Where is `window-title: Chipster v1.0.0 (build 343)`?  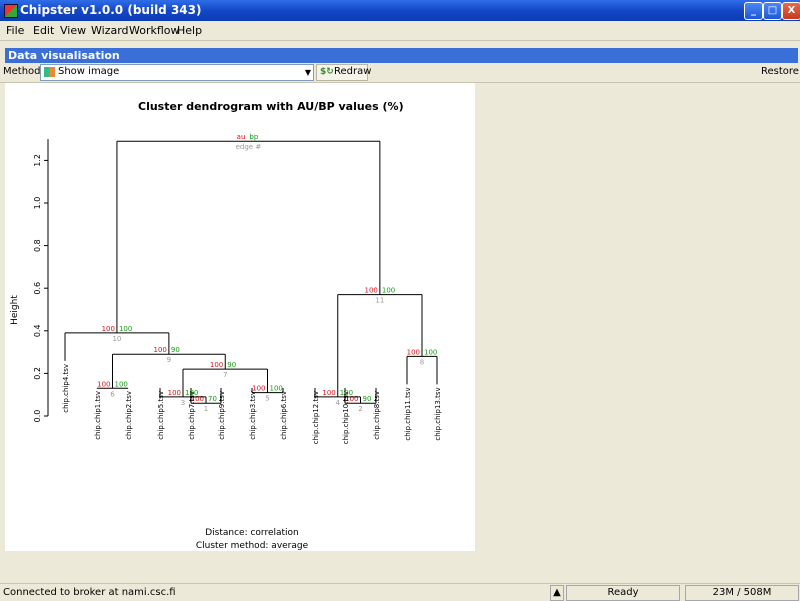 window-title: Chipster v1.0.0 (build 343) is located at coordinates (111, 10).